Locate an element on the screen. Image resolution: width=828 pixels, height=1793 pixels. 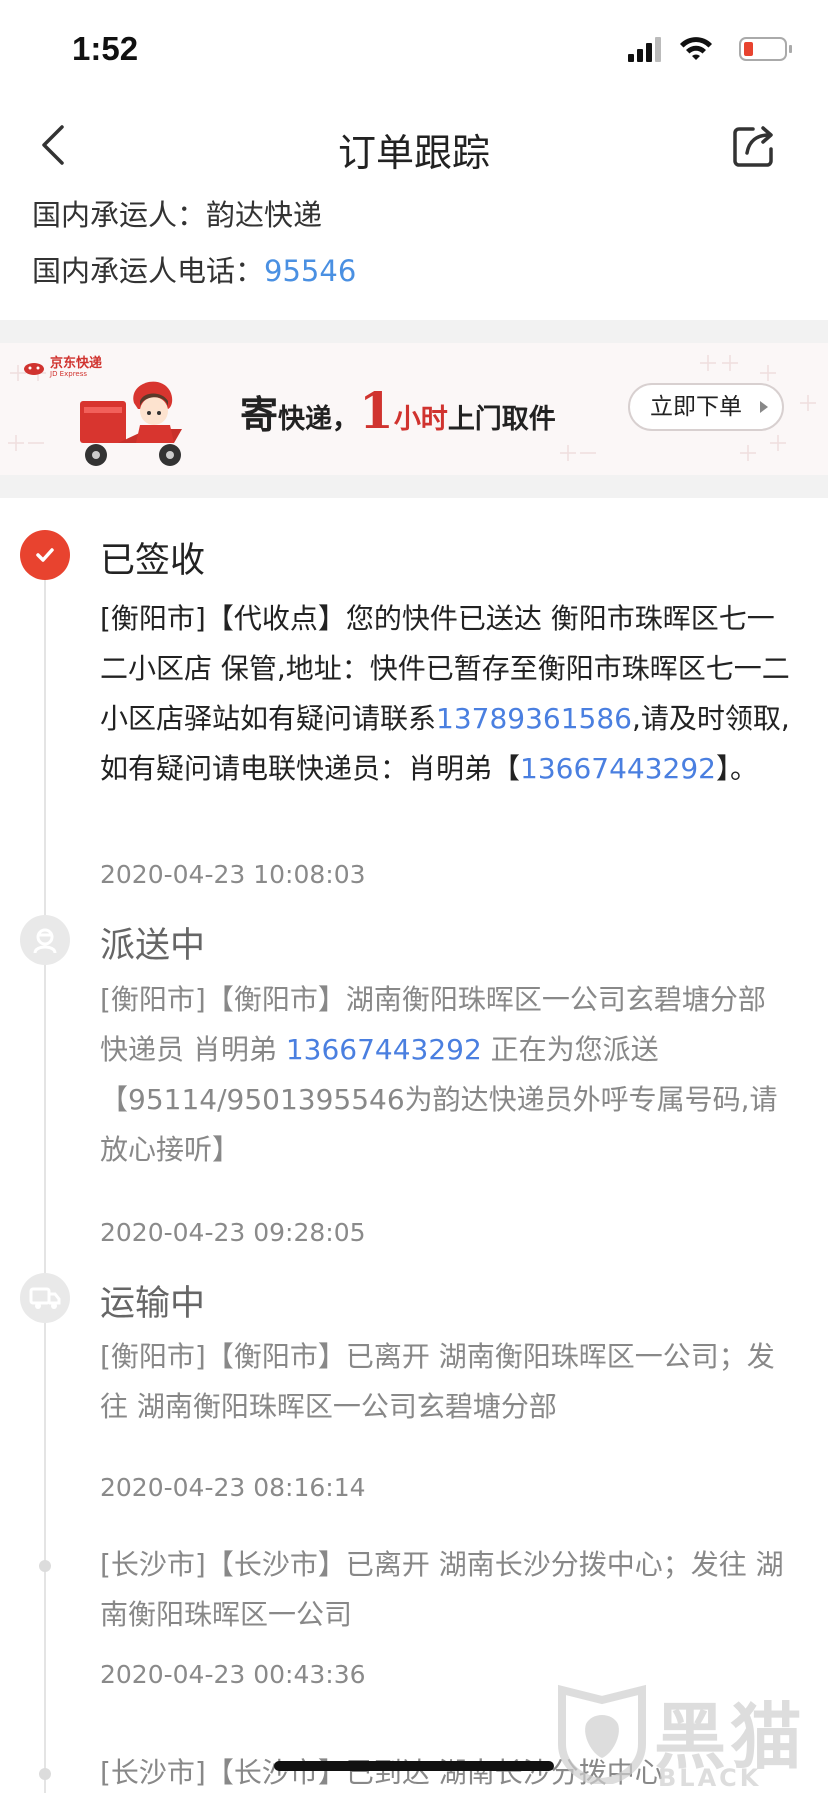
carrier-phone-link: 95546 is located at coordinates (310, 271).